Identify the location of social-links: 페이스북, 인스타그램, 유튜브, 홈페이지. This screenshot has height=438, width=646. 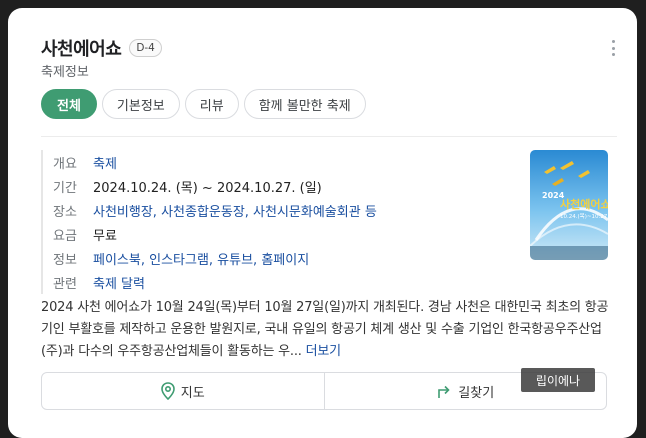
(201, 258).